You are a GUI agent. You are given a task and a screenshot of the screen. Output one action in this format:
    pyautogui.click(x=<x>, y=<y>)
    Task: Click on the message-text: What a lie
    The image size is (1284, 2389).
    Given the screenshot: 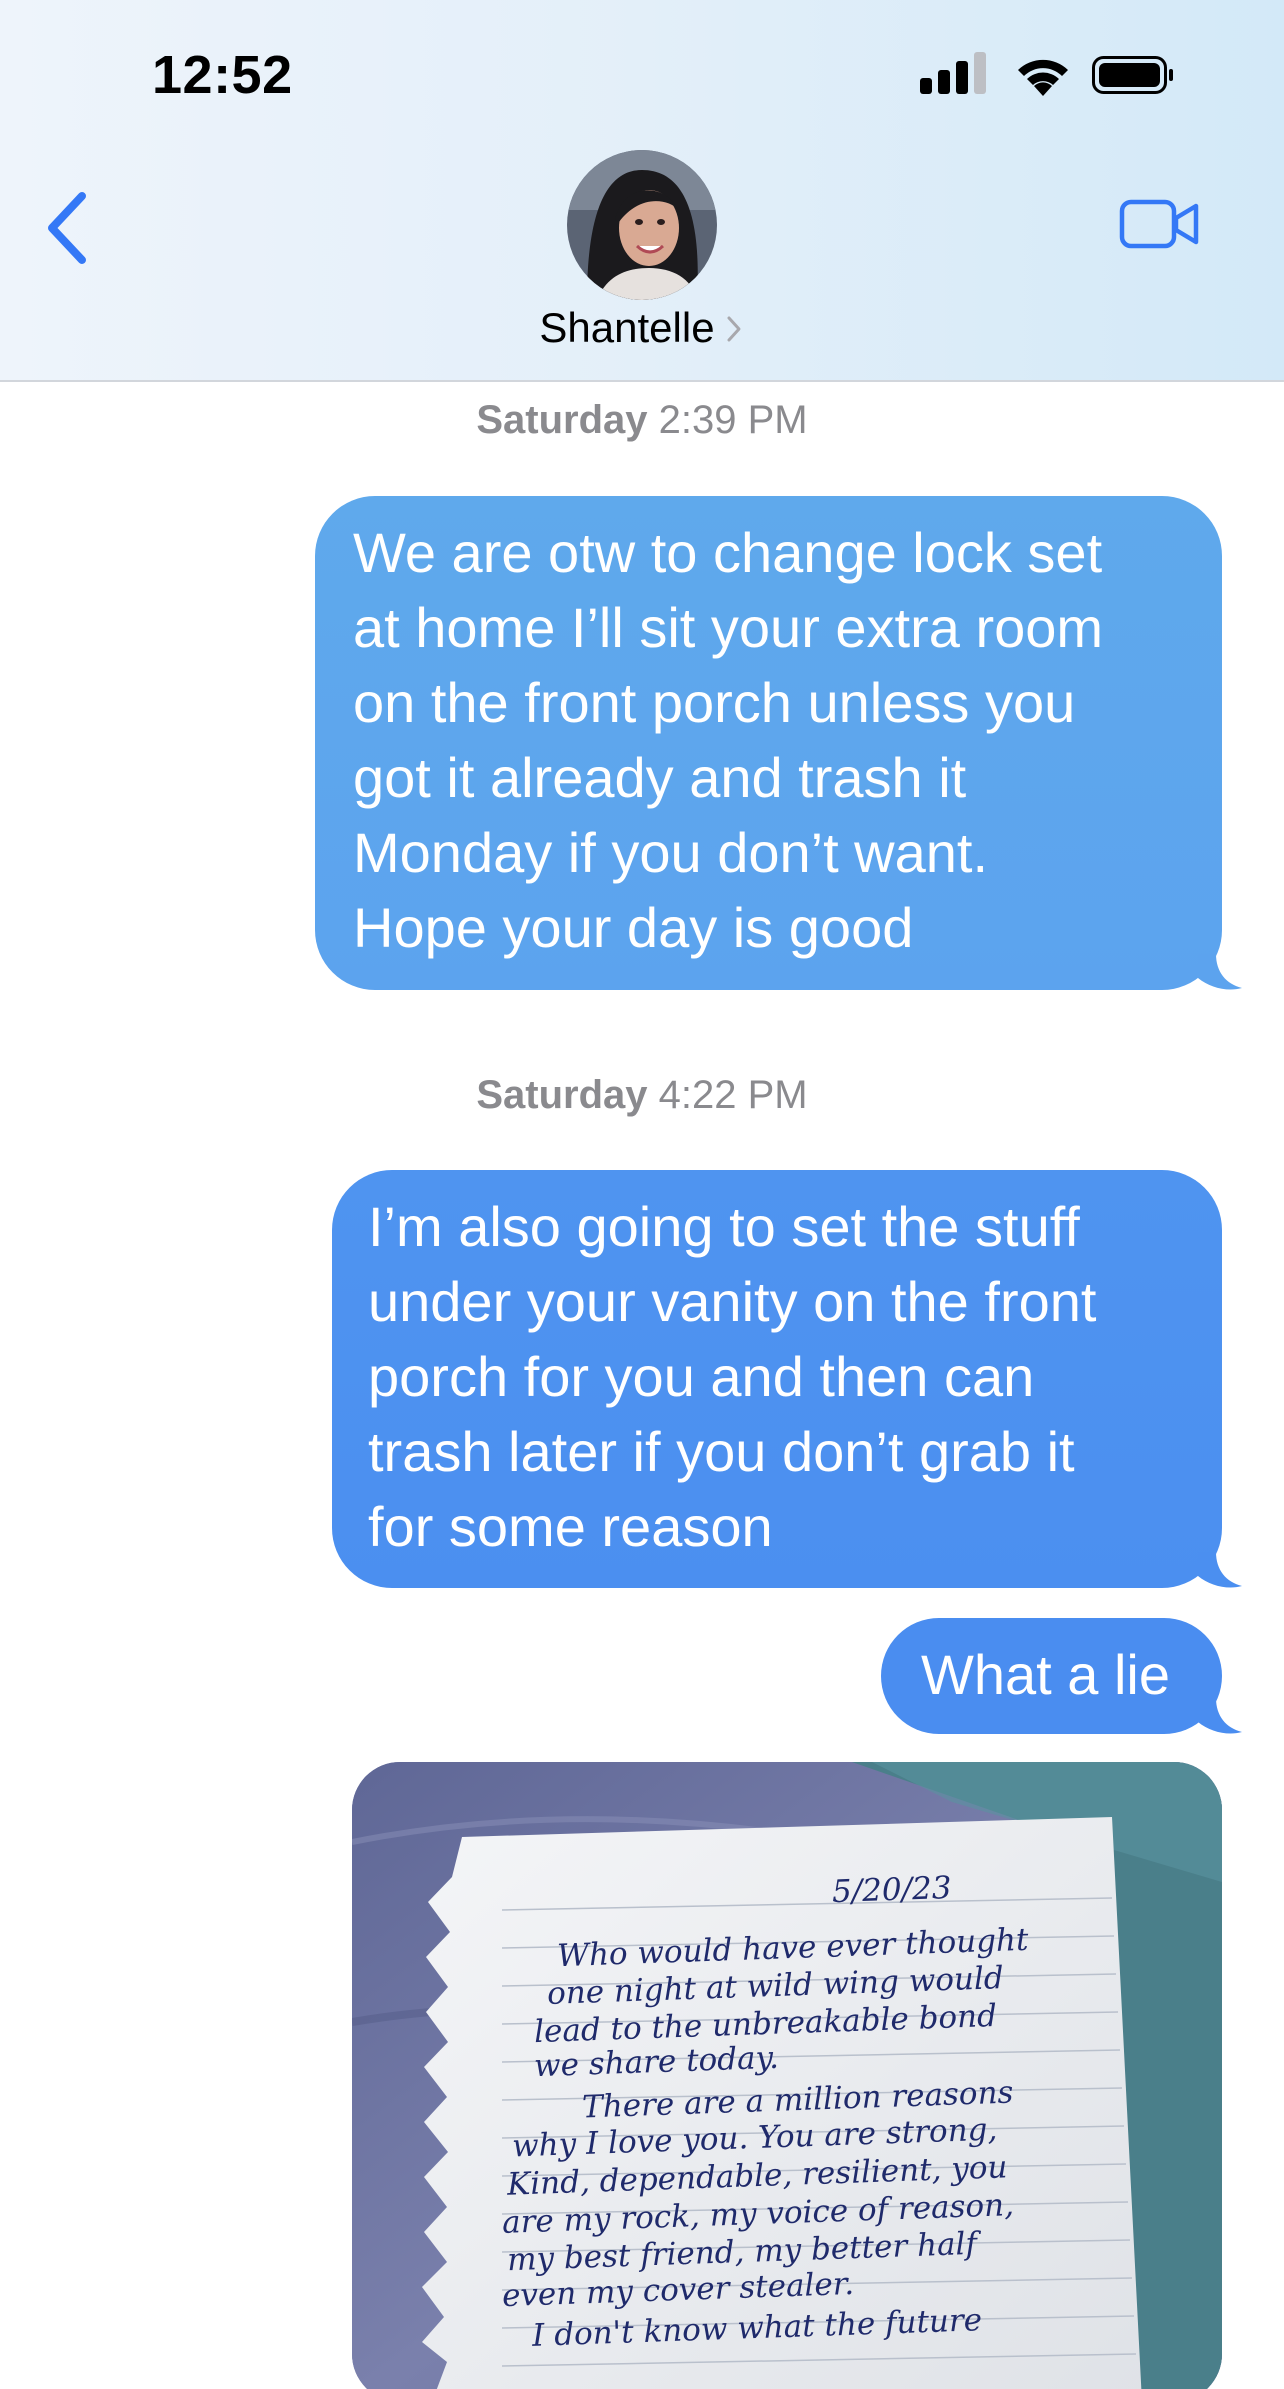 What is the action you would take?
    pyautogui.click(x=1045, y=1674)
    